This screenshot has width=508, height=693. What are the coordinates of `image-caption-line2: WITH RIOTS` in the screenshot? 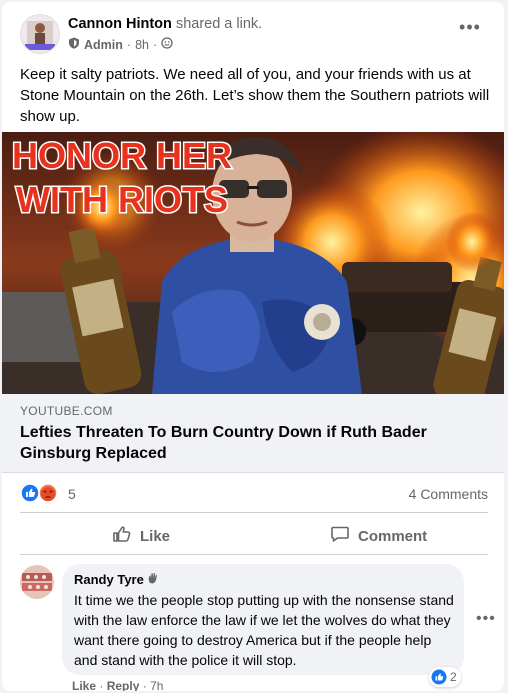 It's located at (122, 199).